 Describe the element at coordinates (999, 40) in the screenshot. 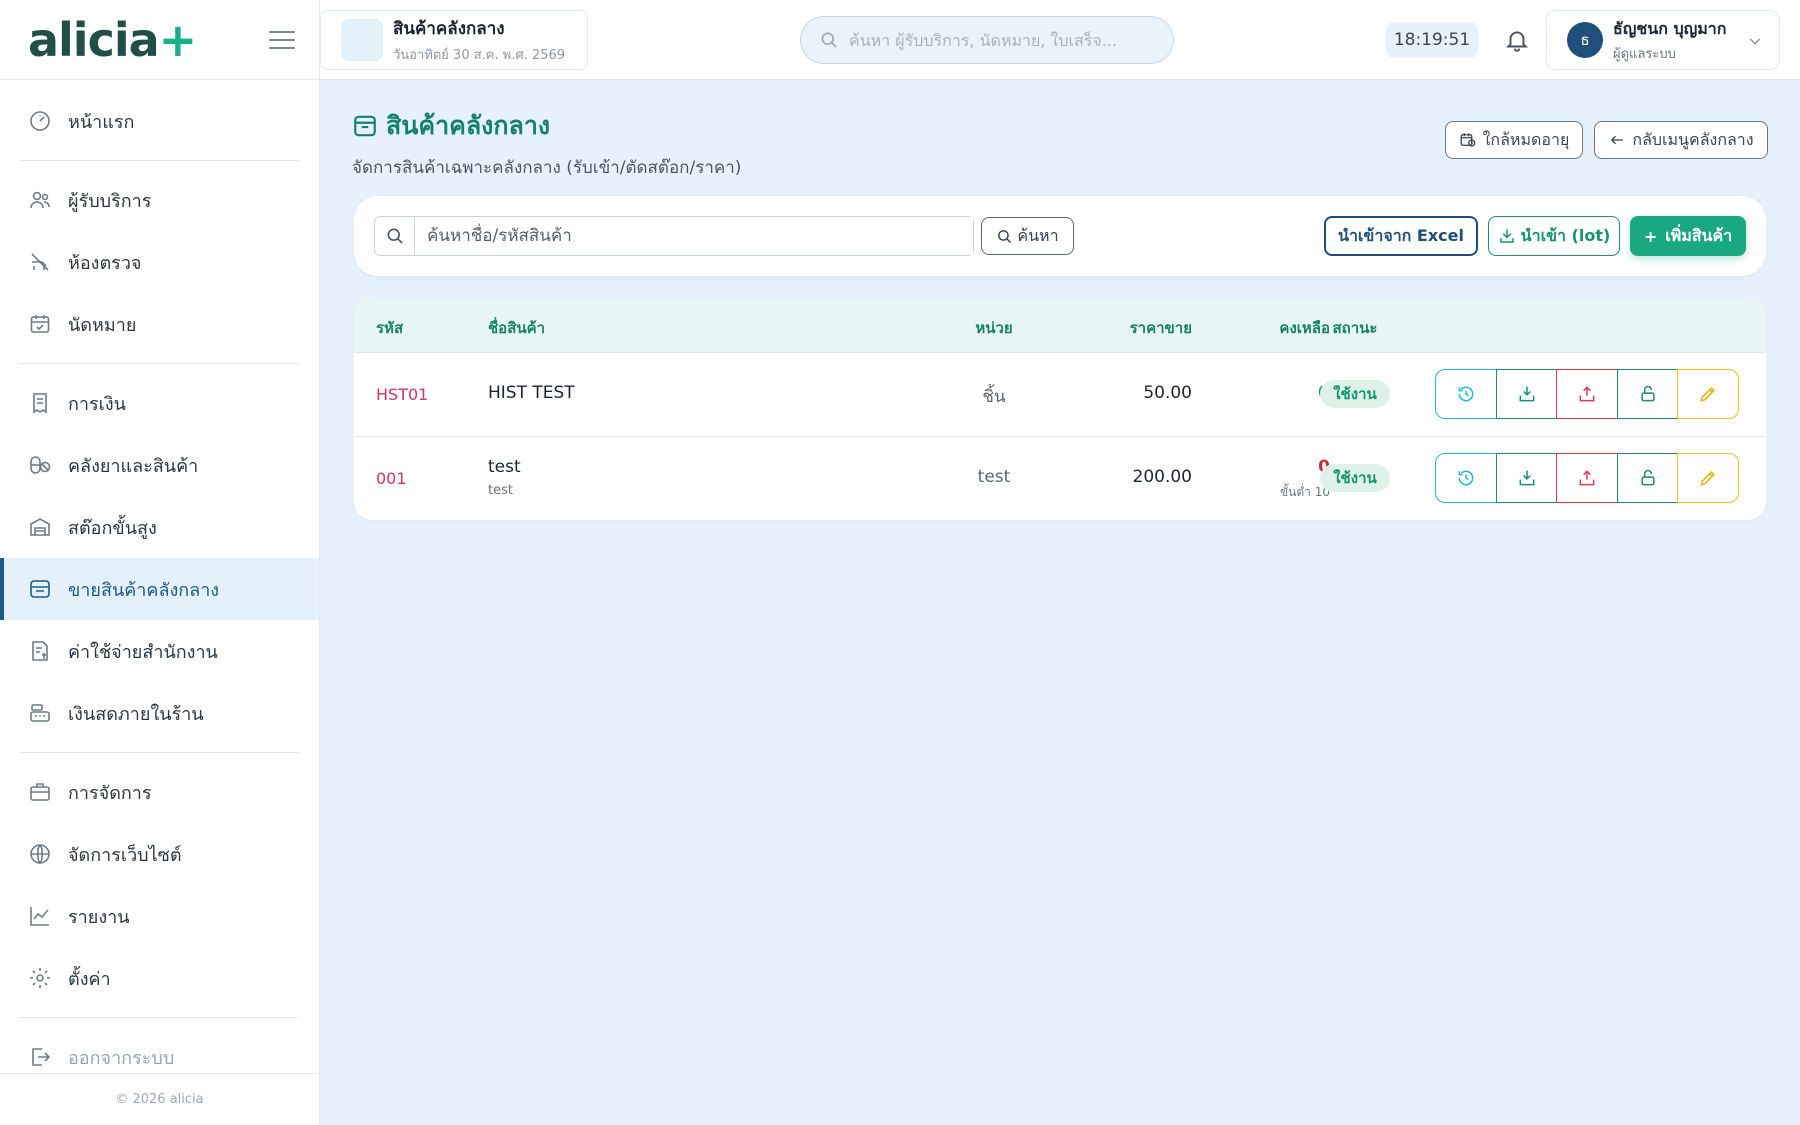

I see `global-search-input` at that location.